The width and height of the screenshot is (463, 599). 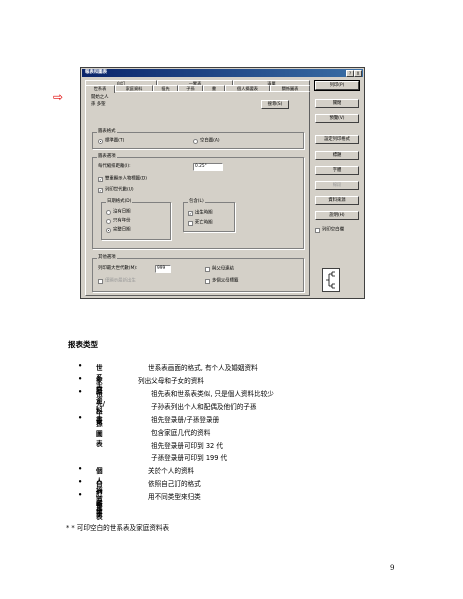 I want to click on description: 关於个人的资料, so click(x=171, y=471).